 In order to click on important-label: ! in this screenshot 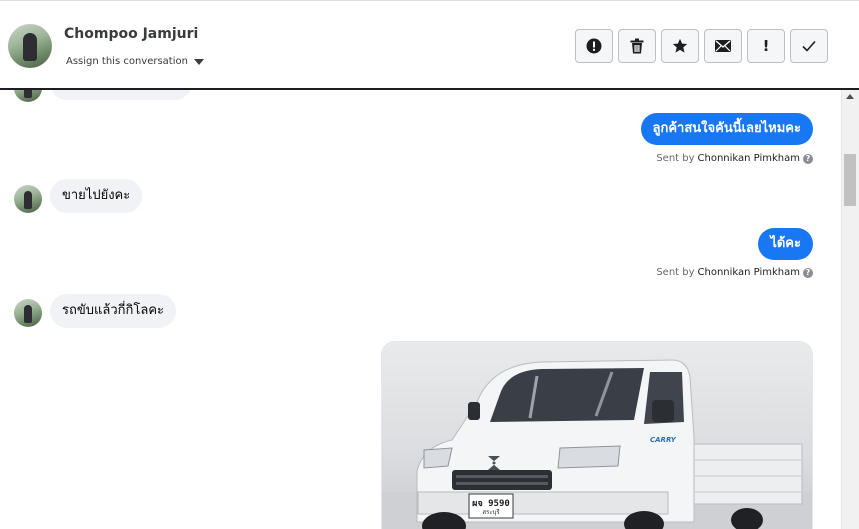, I will do `click(766, 46)`.